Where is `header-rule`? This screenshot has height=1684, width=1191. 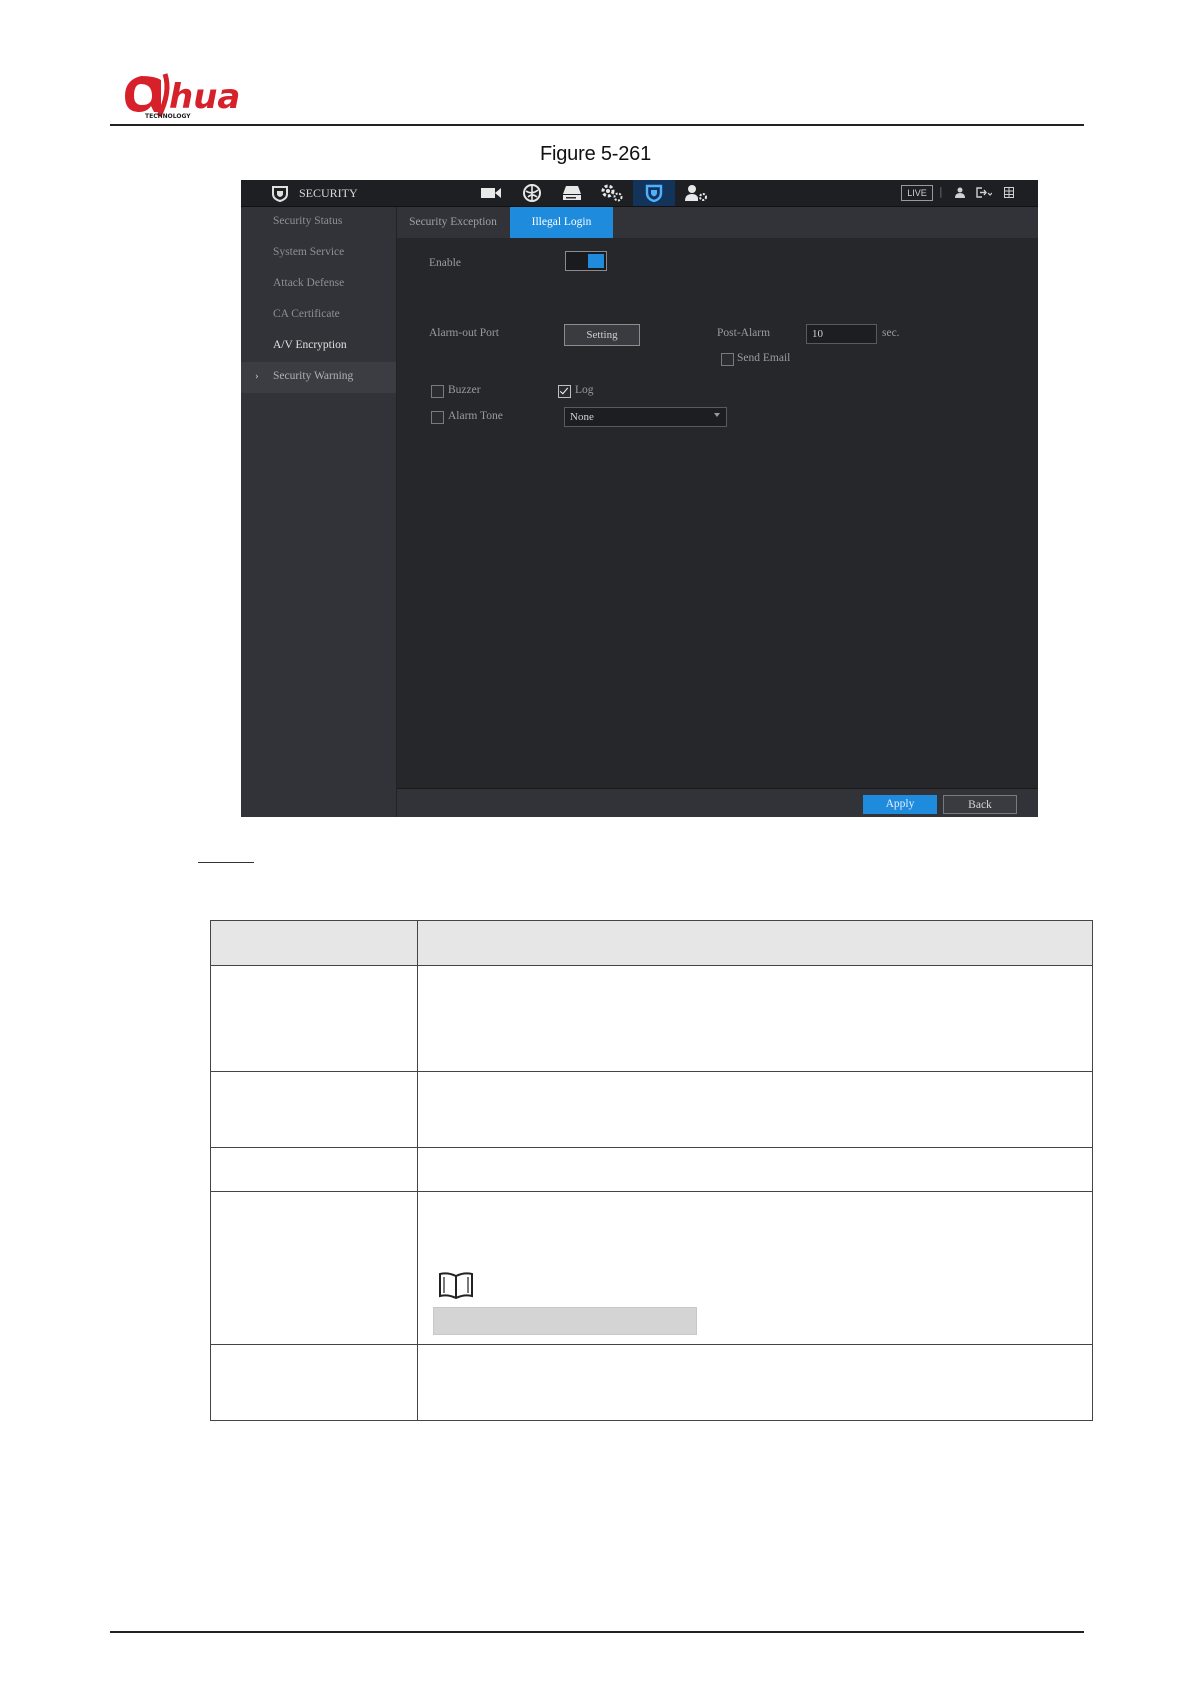
header-rule is located at coordinates (597, 125).